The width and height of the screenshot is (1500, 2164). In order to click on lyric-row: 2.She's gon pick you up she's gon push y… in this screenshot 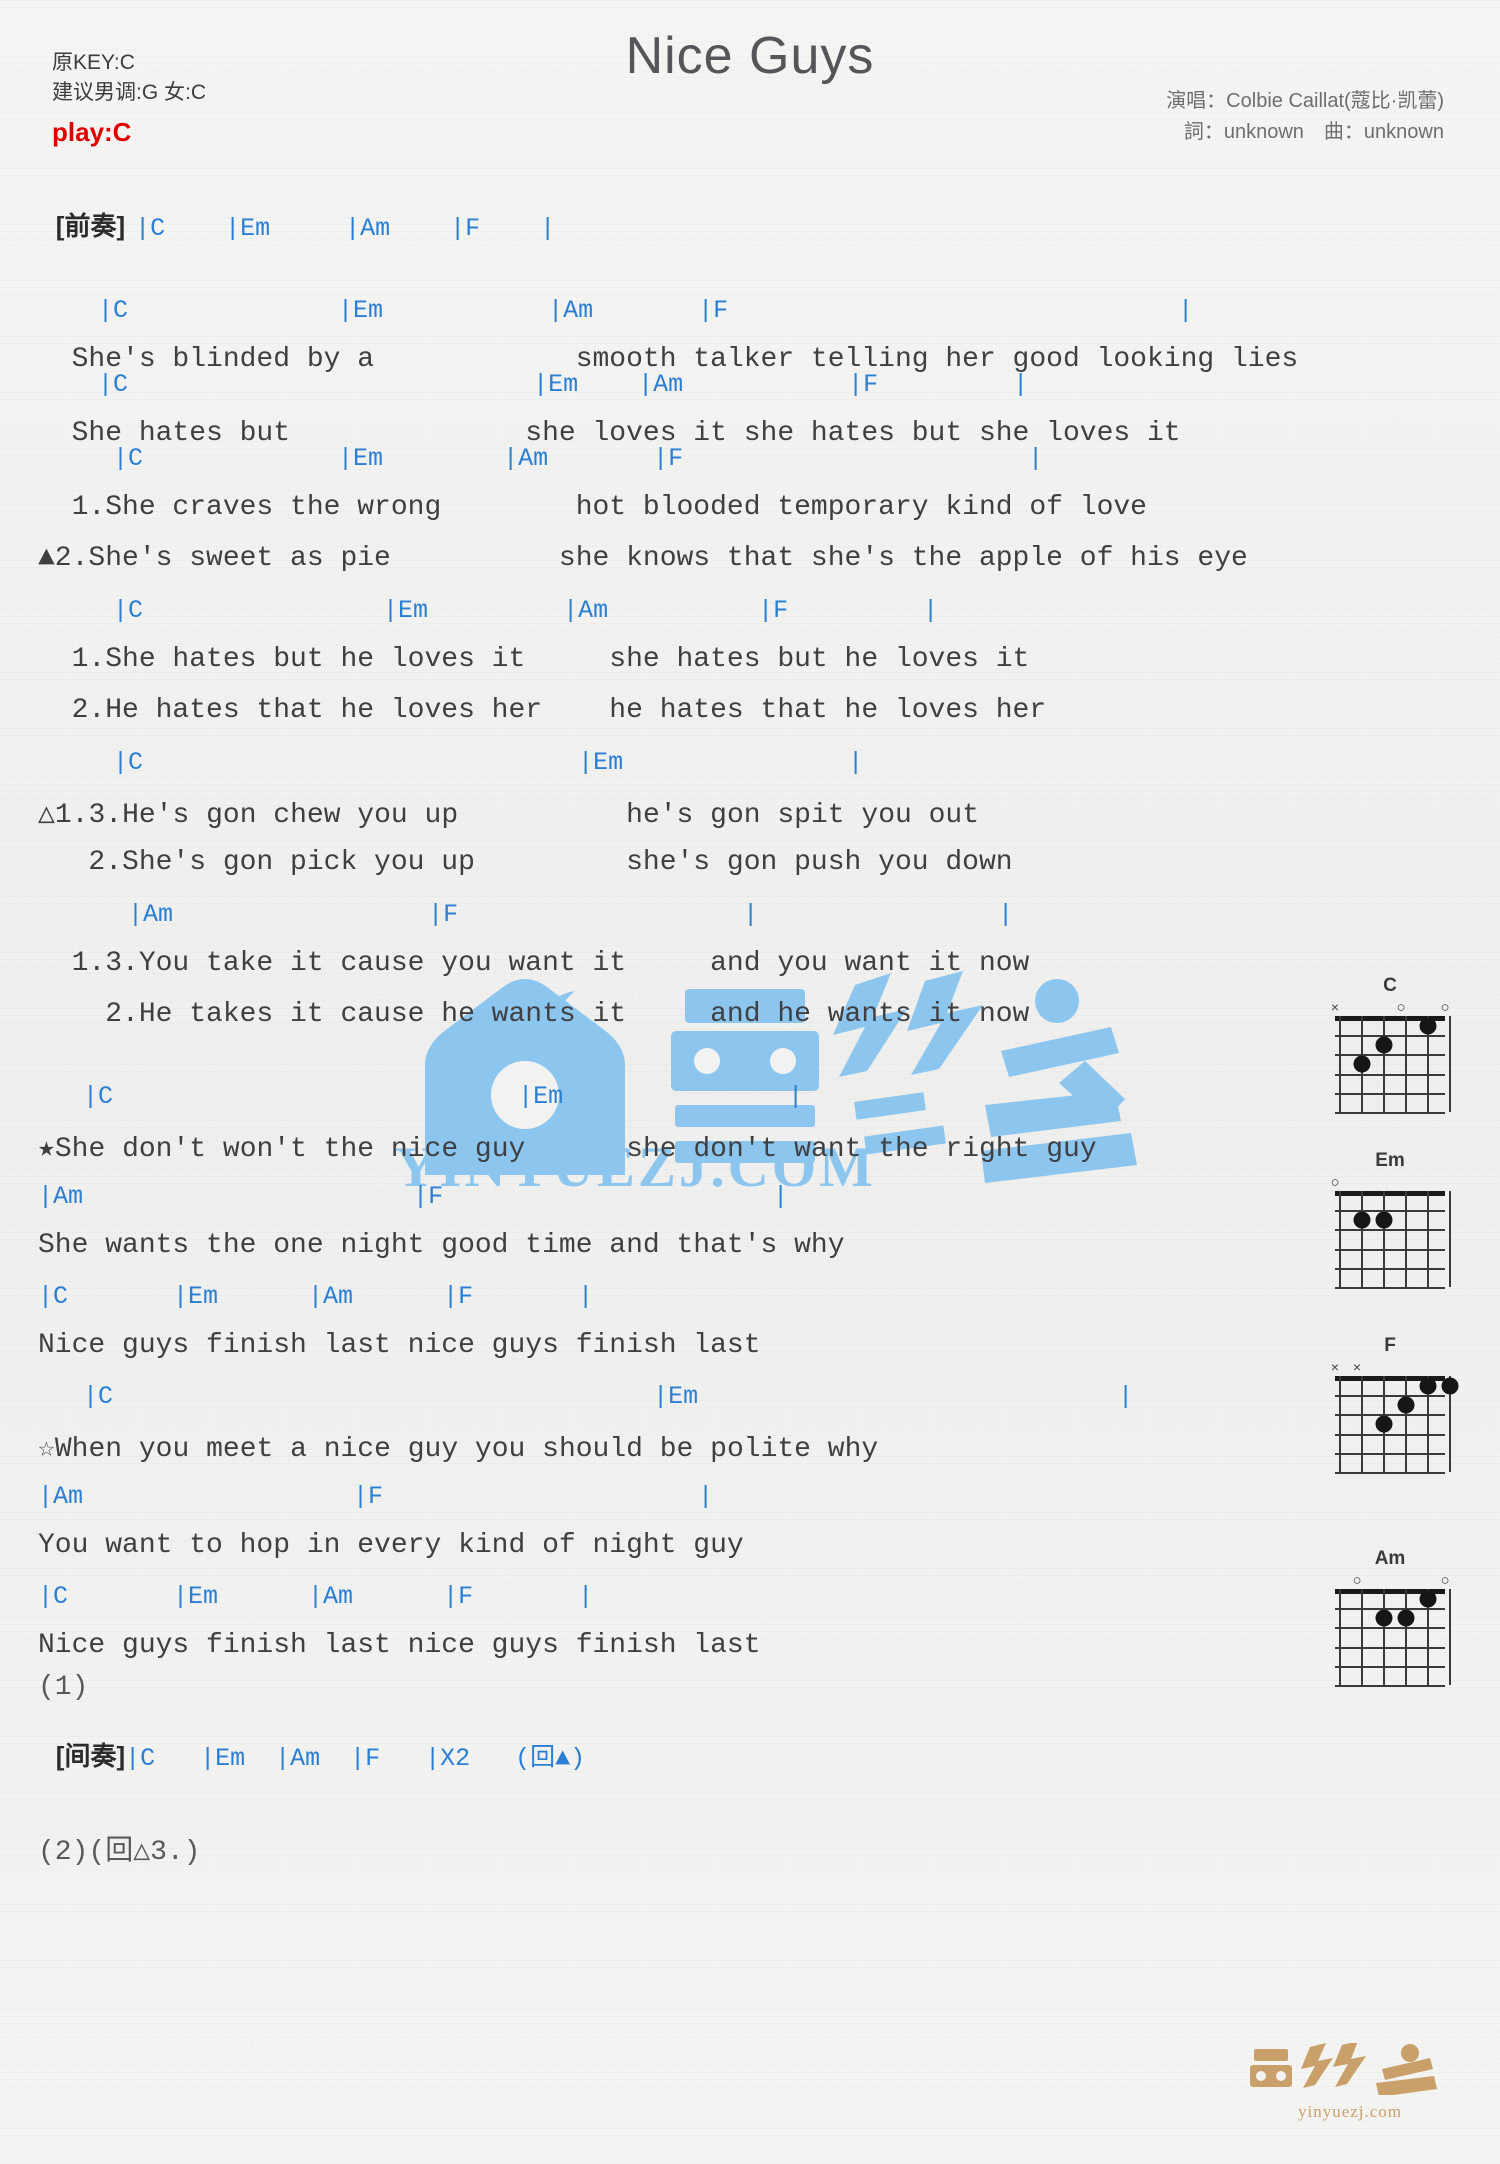, I will do `click(525, 862)`.